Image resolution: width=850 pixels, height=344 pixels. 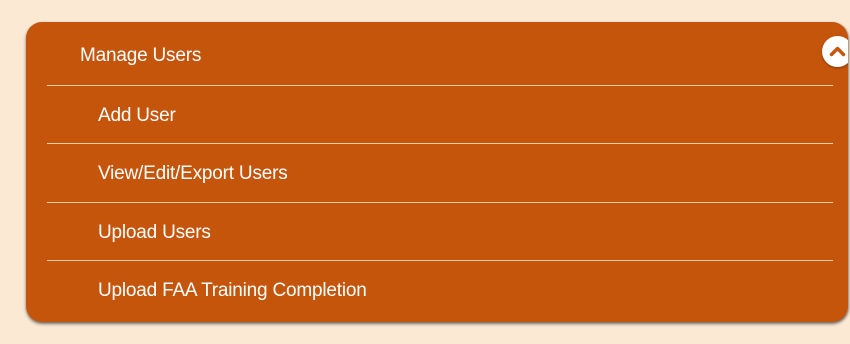 What do you see at coordinates (154, 232) in the screenshot?
I see `menu-item-label: Upload Users` at bounding box center [154, 232].